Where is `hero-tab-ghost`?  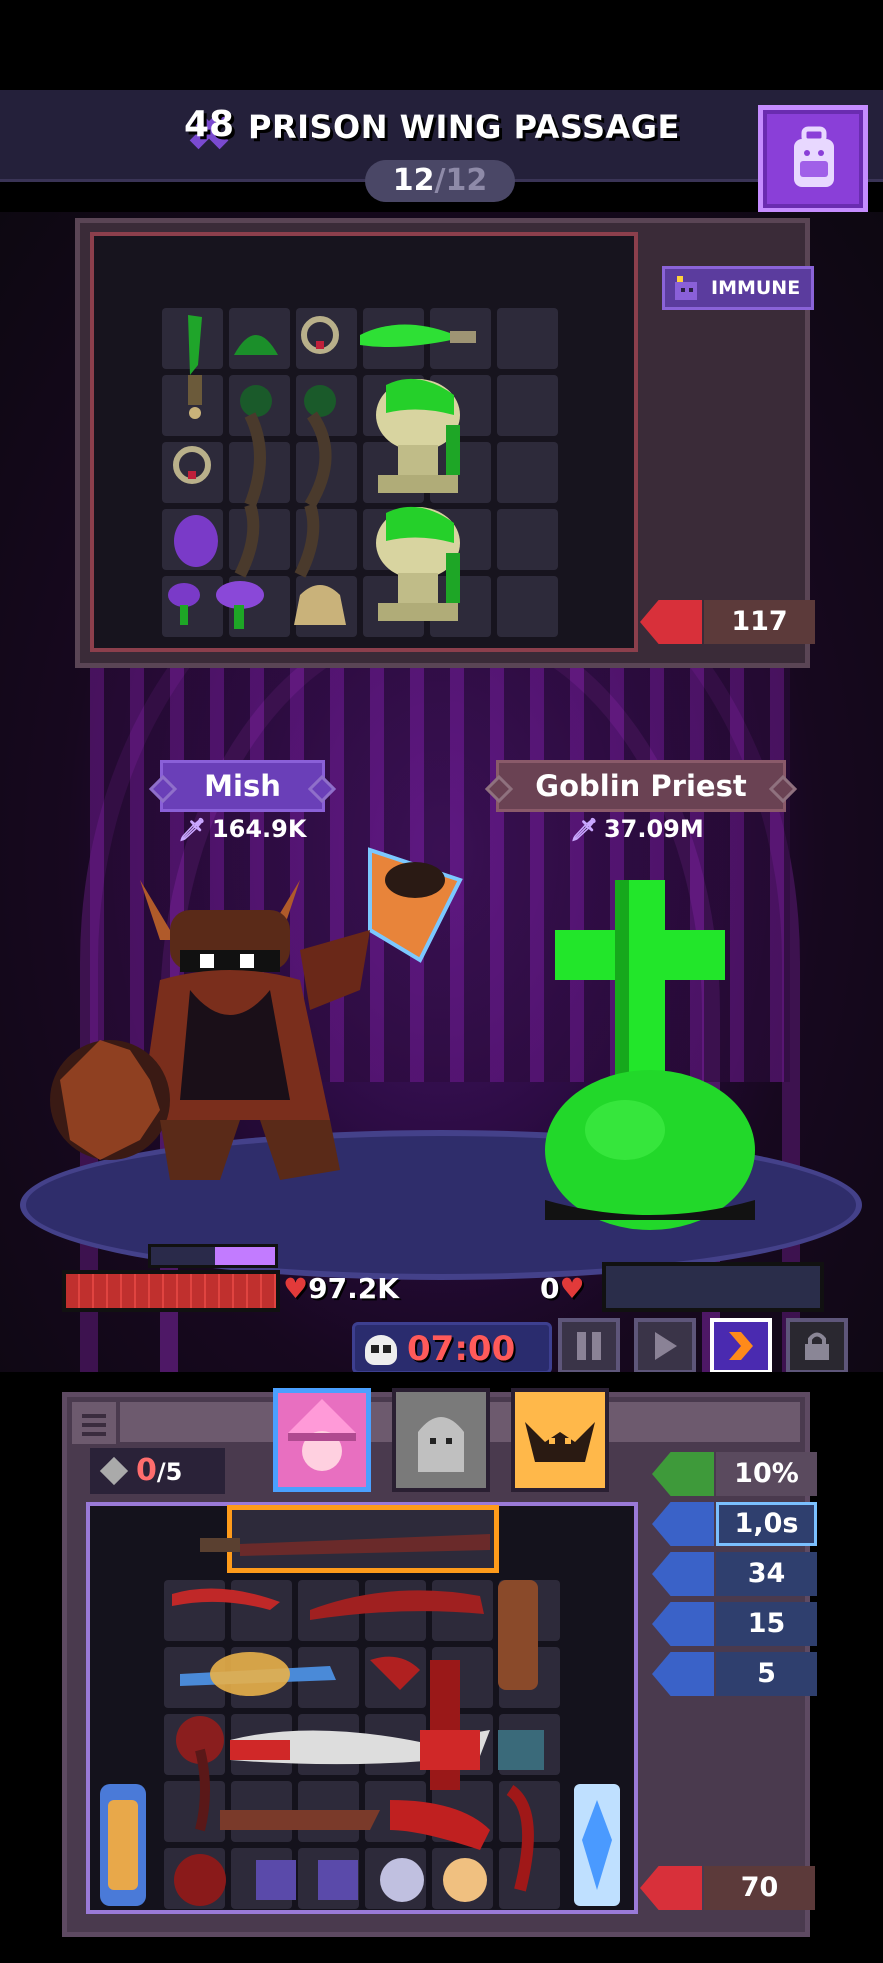
hero-tab-ghost is located at coordinates (441, 1440).